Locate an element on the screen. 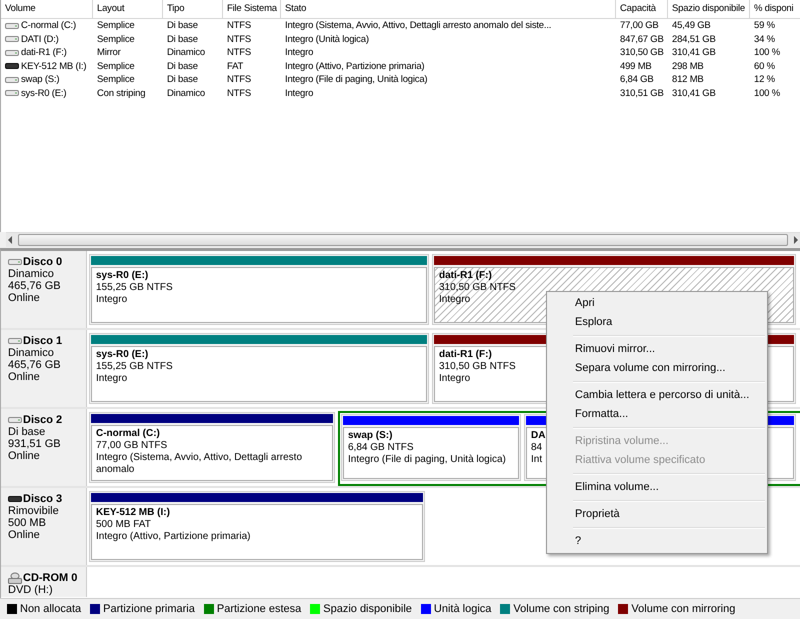 This screenshot has height=619, width=800. volume-info: 84 is located at coordinates (536, 448).